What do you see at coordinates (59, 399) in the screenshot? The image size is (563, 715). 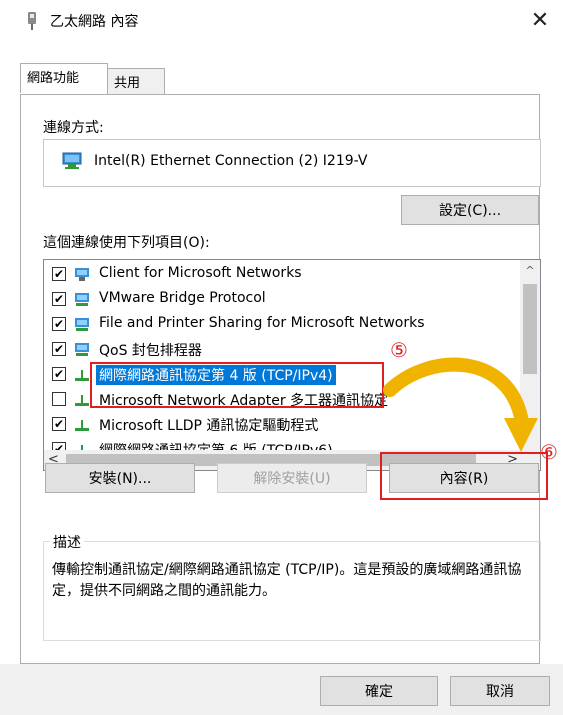 I see `item-checkbox` at bounding box center [59, 399].